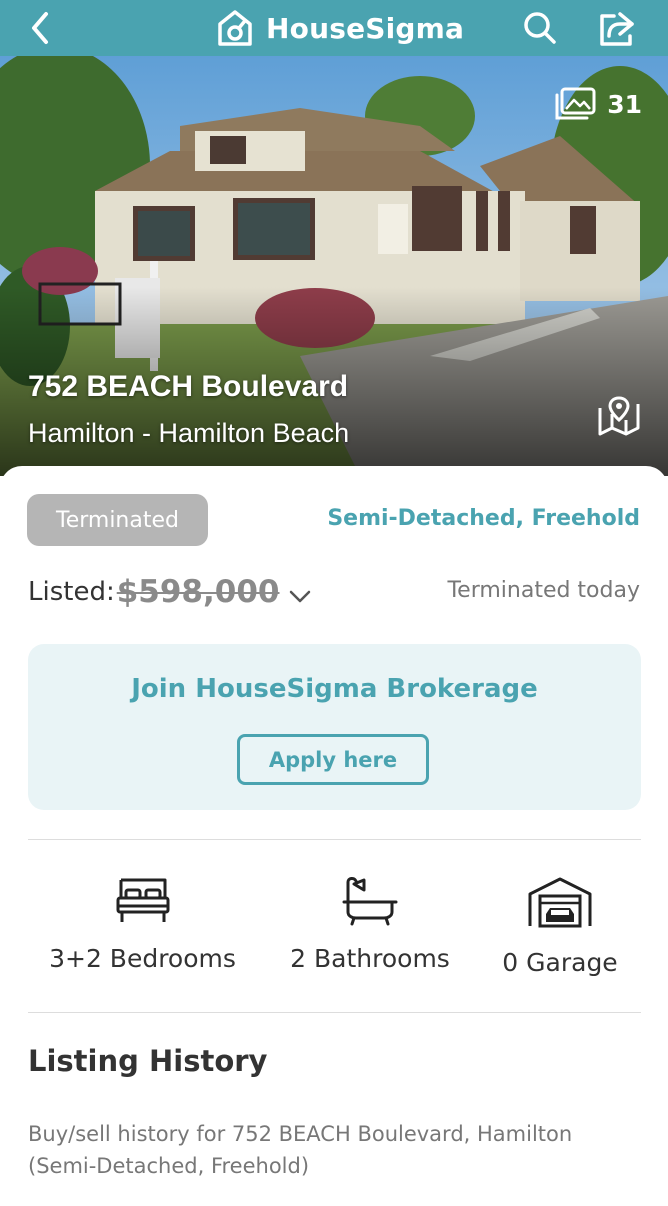 The width and height of the screenshot is (668, 1206). What do you see at coordinates (560, 962) in the screenshot?
I see `garage-count: 0 Garage` at bounding box center [560, 962].